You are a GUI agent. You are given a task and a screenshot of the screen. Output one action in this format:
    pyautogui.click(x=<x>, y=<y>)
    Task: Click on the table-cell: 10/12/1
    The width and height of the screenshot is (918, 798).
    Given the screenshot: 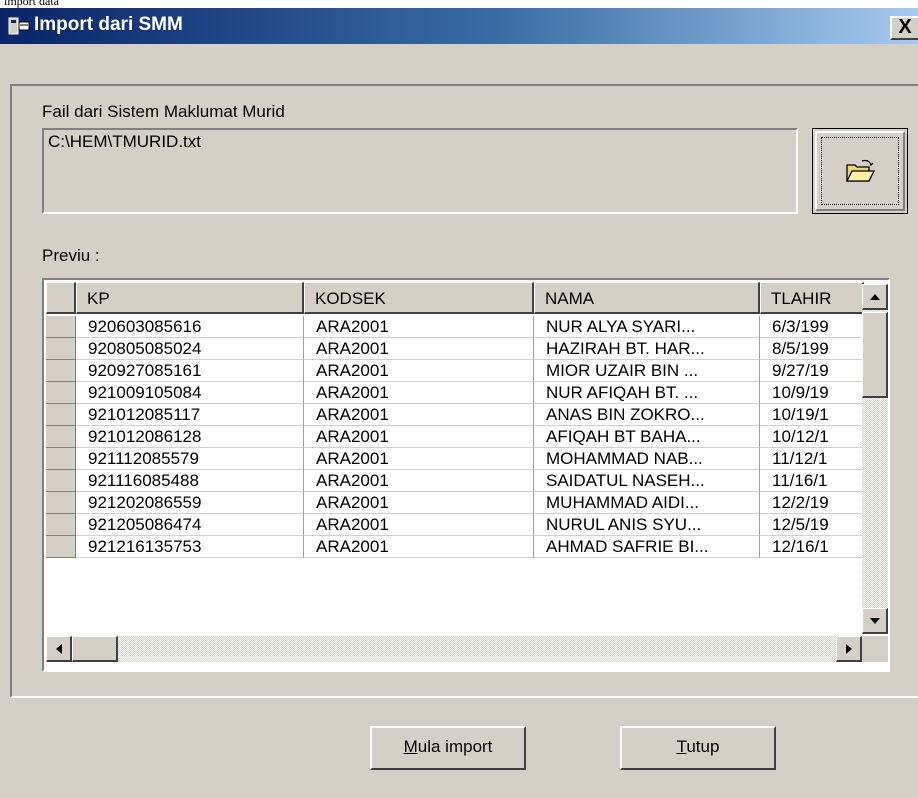 What is the action you would take?
    pyautogui.click(x=812, y=437)
    